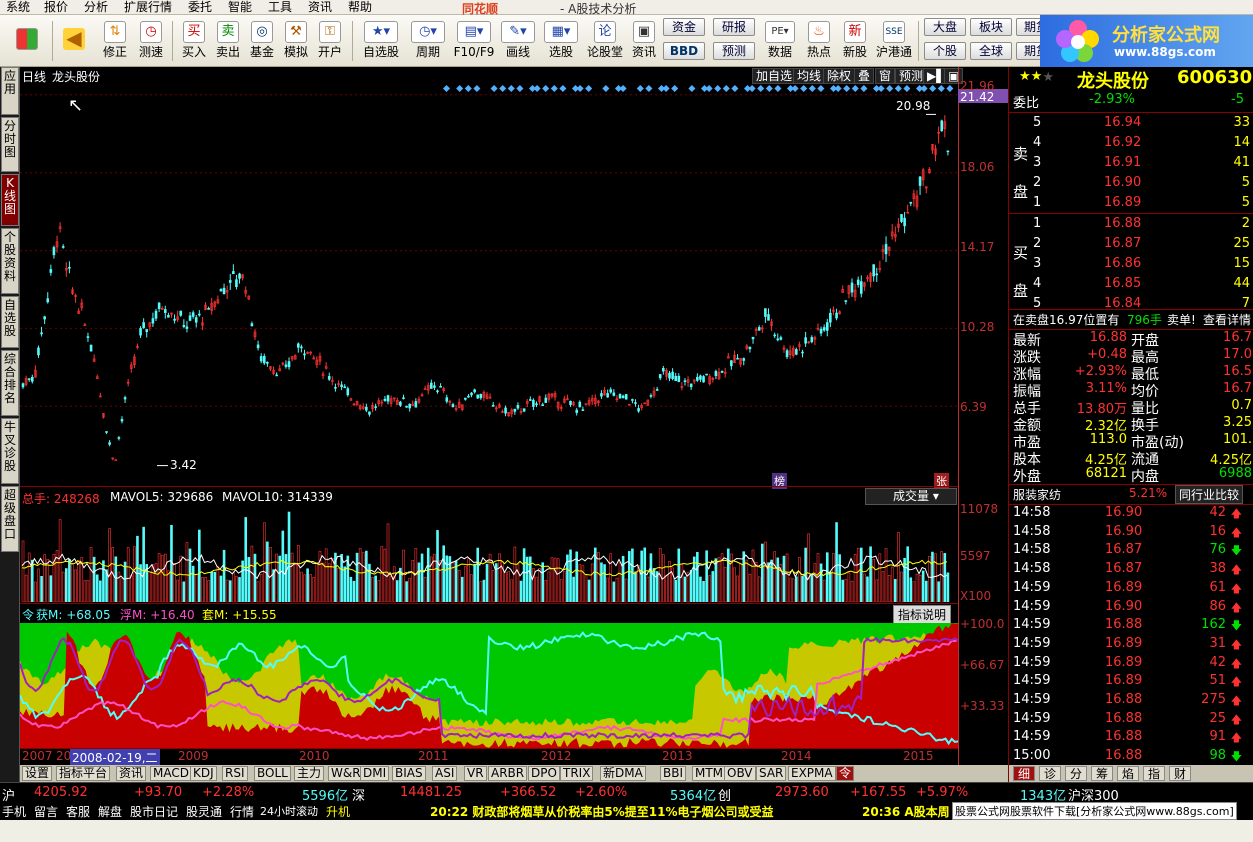 Image resolution: width=1253 pixels, height=842 pixels. What do you see at coordinates (110, 811) in the screenshot?
I see `status-analysis: 解盘` at bounding box center [110, 811].